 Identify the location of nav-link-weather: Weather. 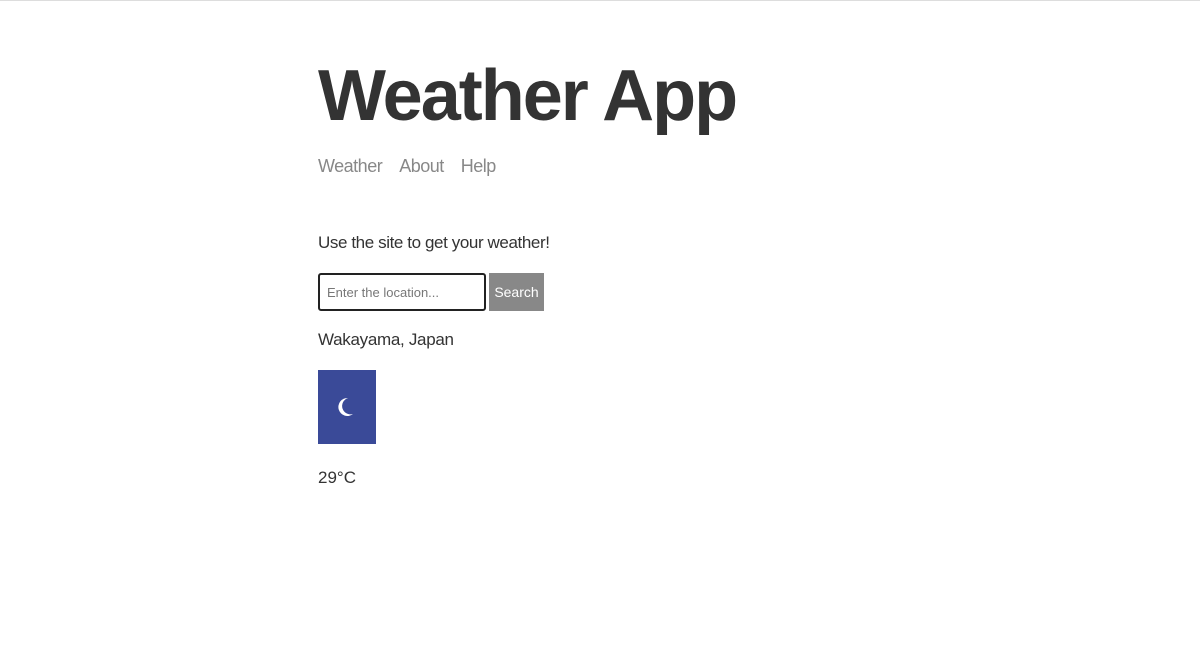
(350, 166).